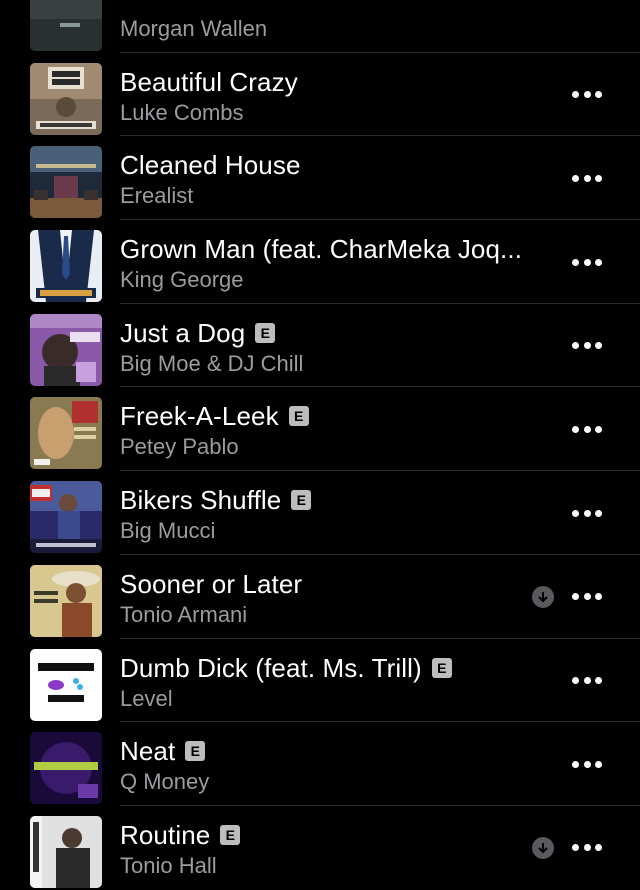 The height and width of the screenshot is (890, 640). I want to click on song-artist: Tonio Hall, so click(168, 865).